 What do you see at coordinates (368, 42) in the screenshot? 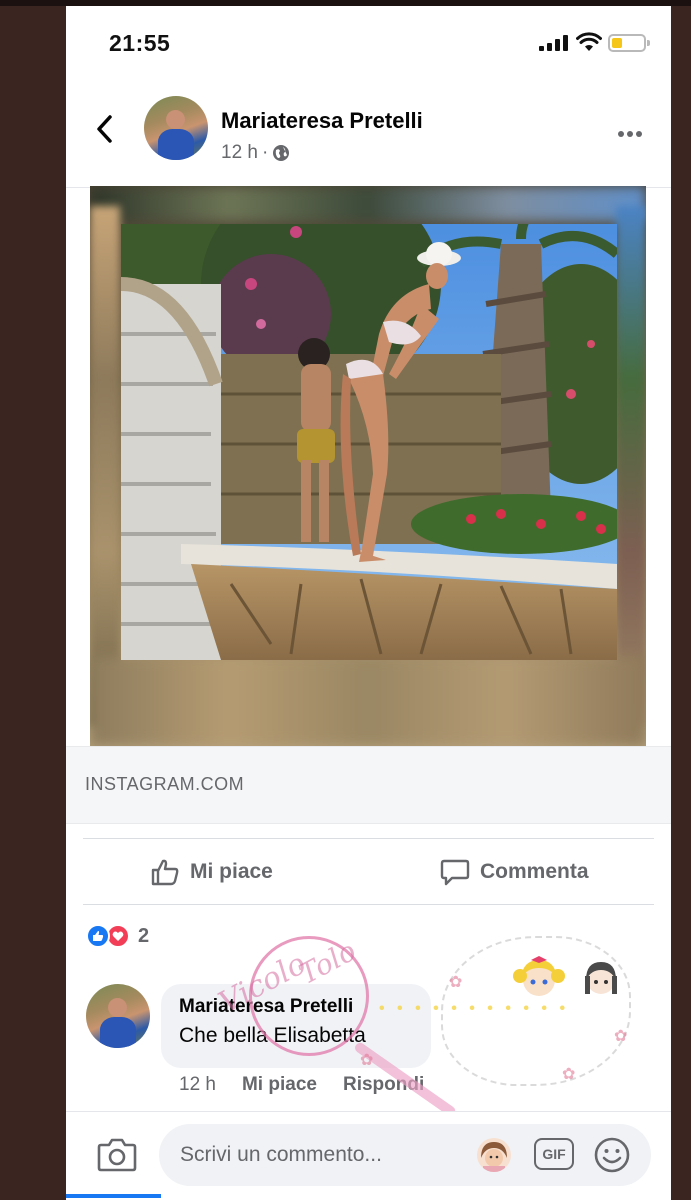
I see `status-bar: 21:55` at bounding box center [368, 42].